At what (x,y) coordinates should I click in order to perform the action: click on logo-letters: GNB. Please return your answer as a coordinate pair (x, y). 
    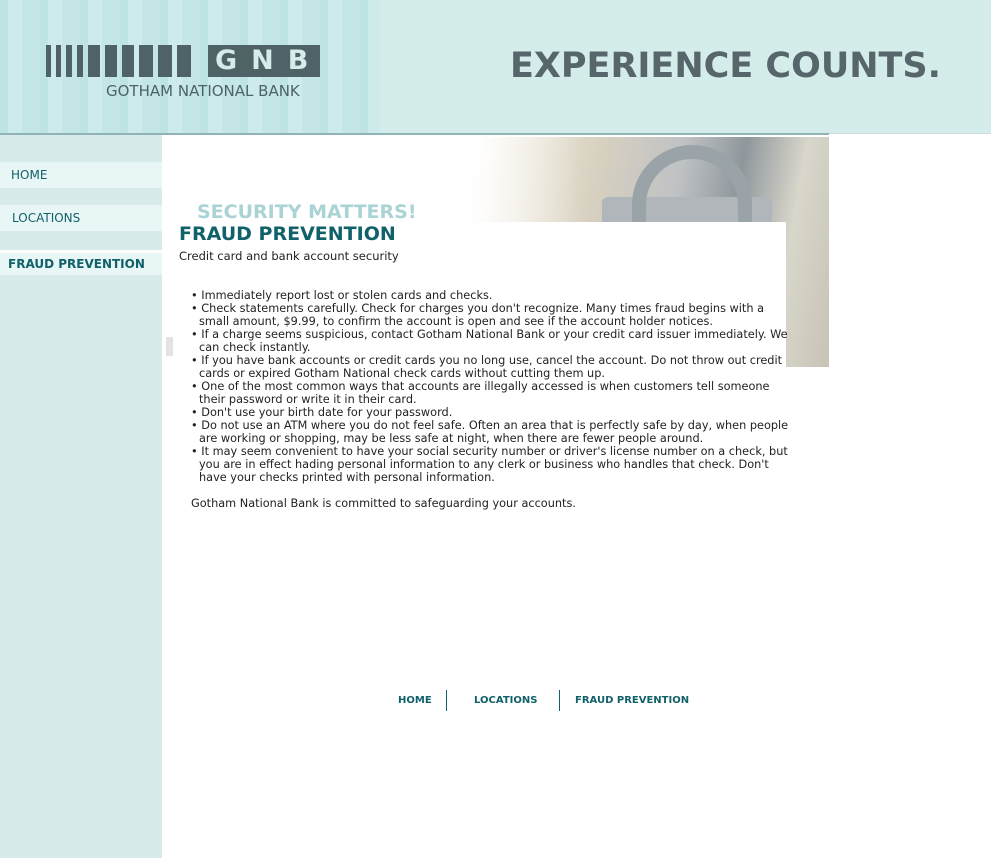
    Looking at the image, I should click on (264, 61).